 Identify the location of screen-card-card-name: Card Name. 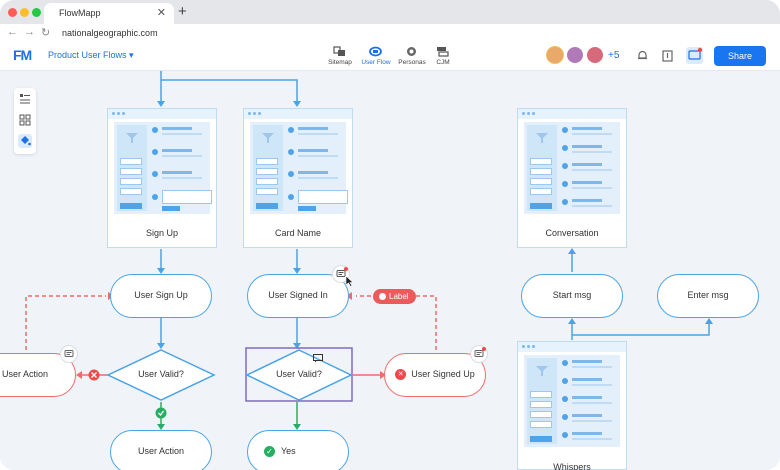
(298, 178).